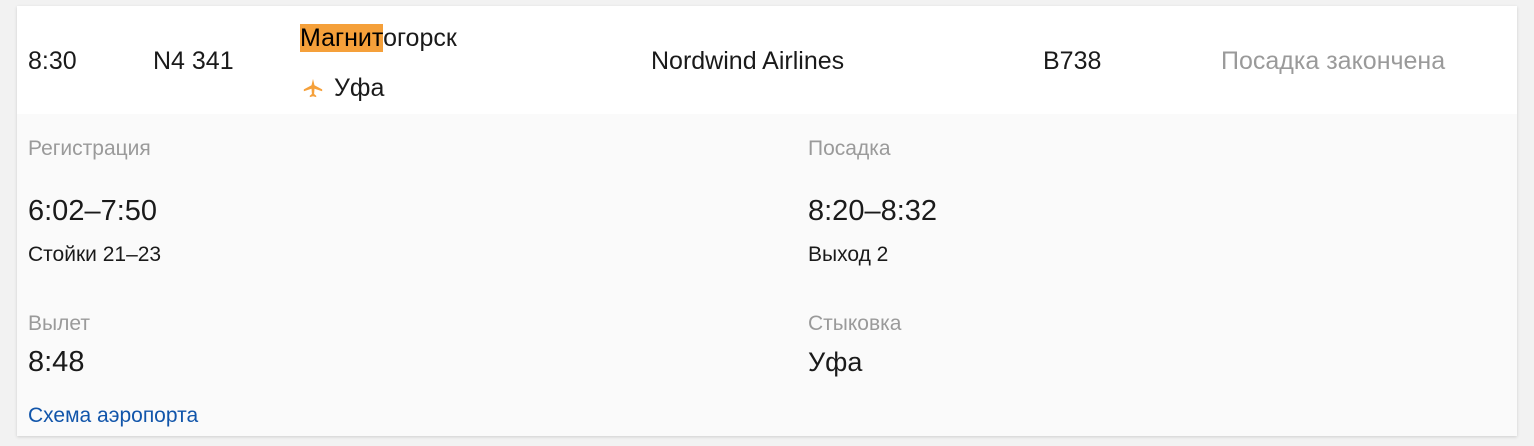 The height and width of the screenshot is (446, 1534). What do you see at coordinates (113, 416) in the screenshot?
I see `airport-map-link: Схема аэропорта` at bounding box center [113, 416].